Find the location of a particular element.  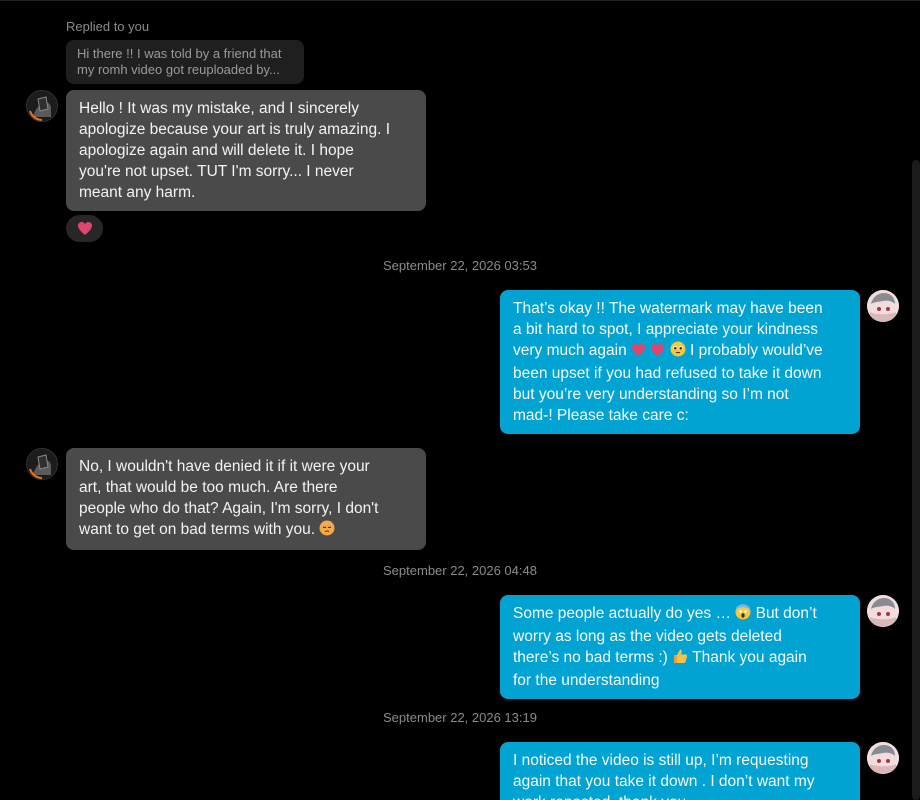

heart-reaction is located at coordinates (84, 228).